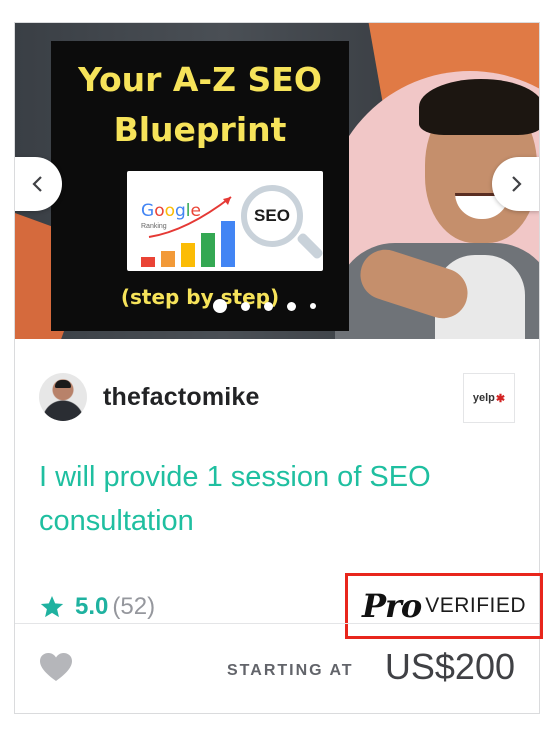  I want to click on carousel-next-button, so click(515, 184).